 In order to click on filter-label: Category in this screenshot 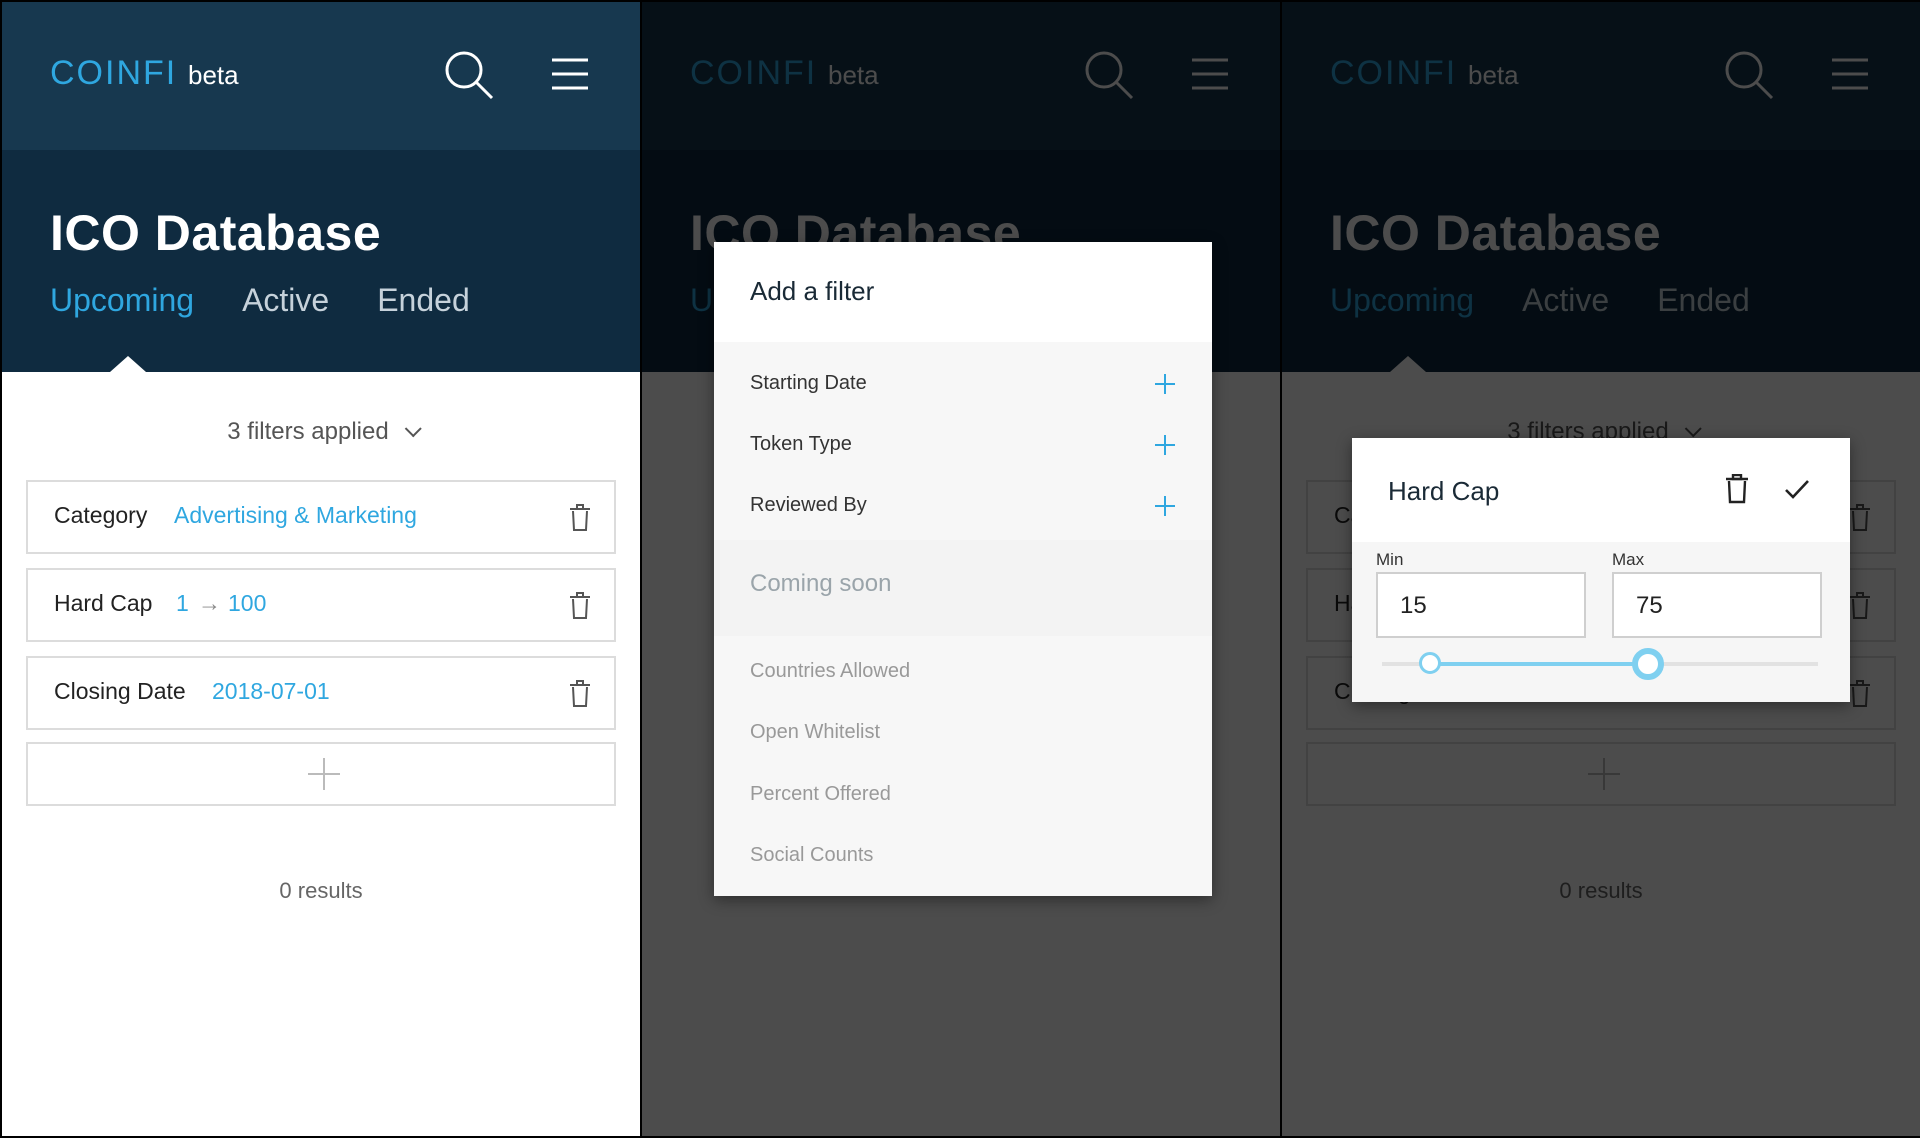, I will do `click(101, 515)`.